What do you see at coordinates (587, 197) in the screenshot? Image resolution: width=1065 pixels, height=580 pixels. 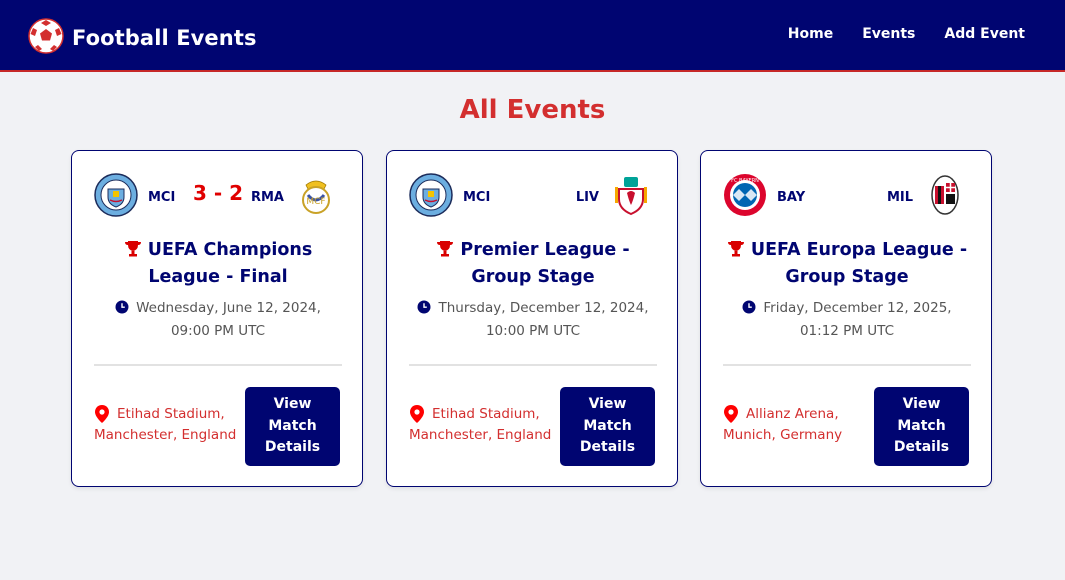 I see `away-team-code: LIV` at bounding box center [587, 197].